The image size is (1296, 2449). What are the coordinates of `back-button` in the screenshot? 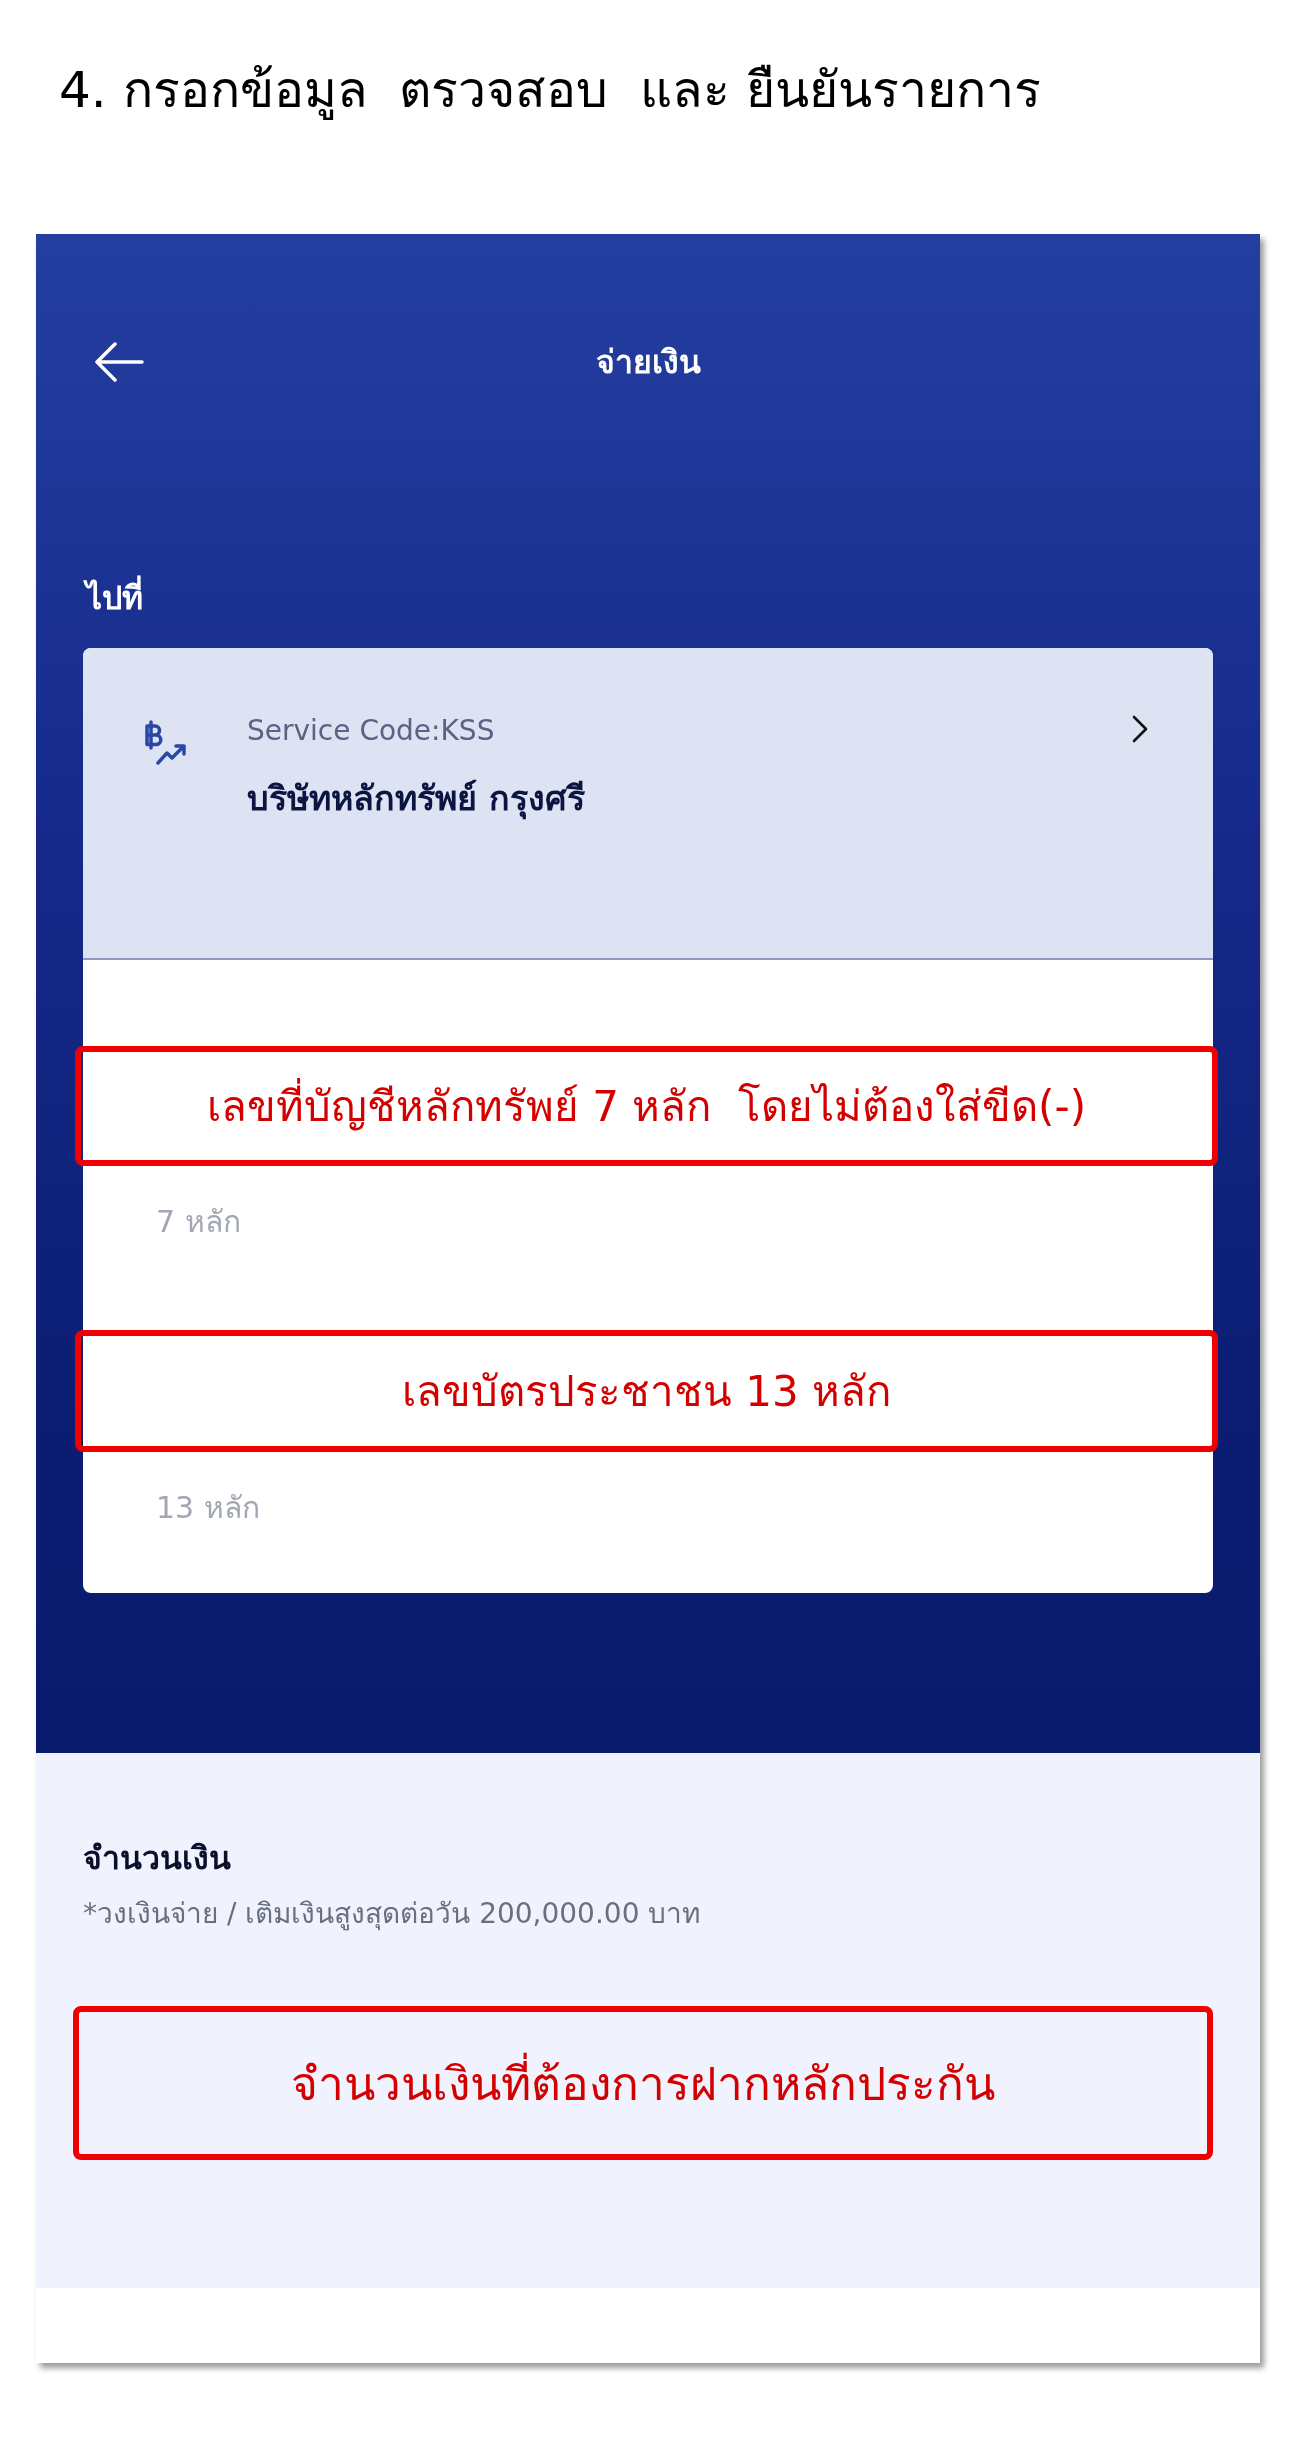 It's located at (119, 362).